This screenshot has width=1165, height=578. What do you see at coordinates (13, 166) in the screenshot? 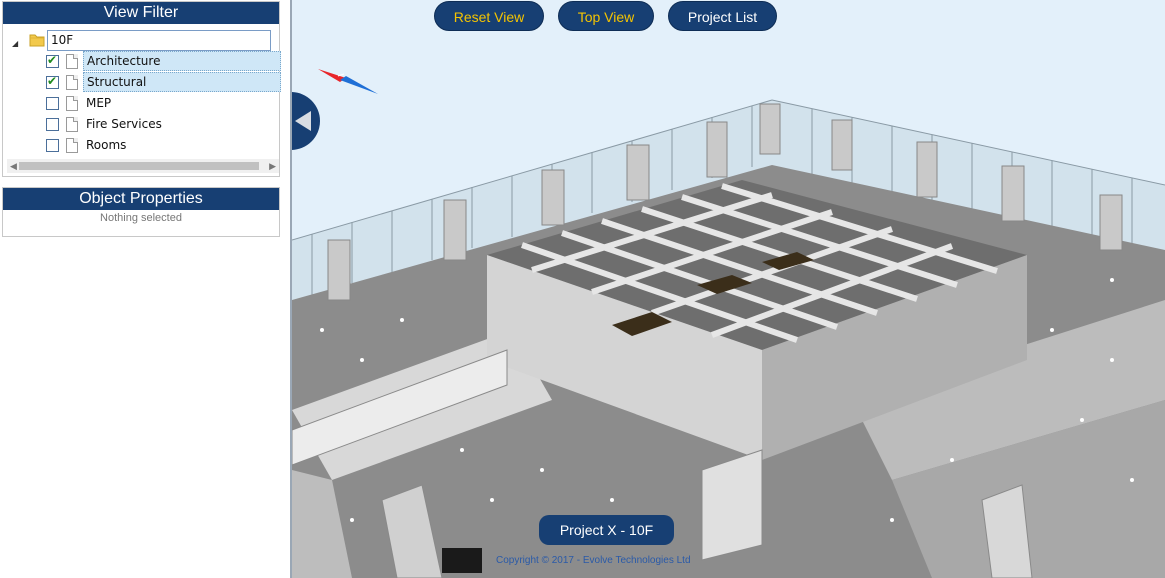
I see `scroll-left-icon: ◀` at bounding box center [13, 166].